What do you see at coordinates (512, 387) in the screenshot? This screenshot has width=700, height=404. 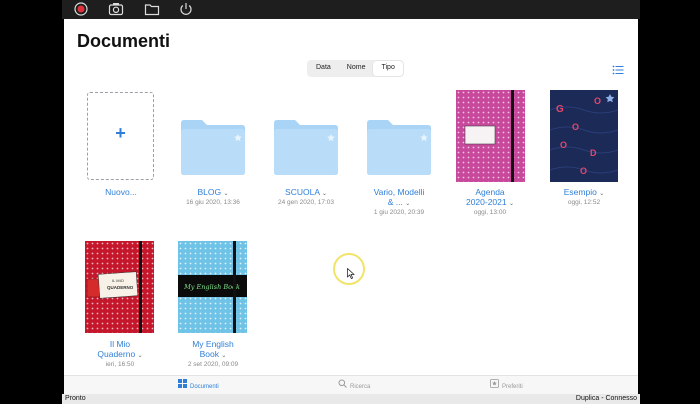 I see `tab-label: Preferiti` at bounding box center [512, 387].